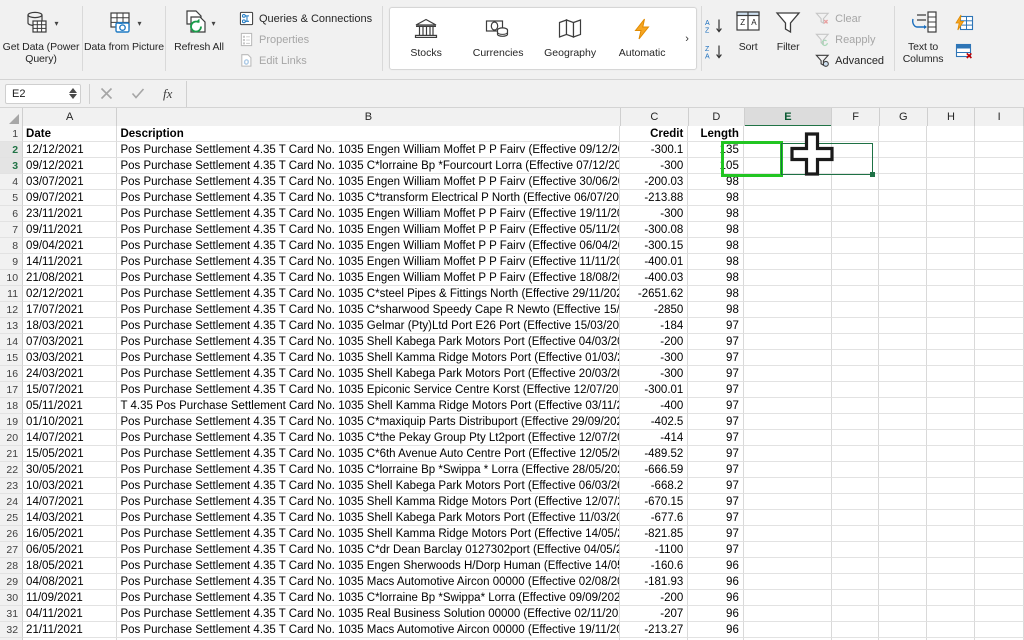 This screenshot has width=1024, height=640. What do you see at coordinates (855, 134) in the screenshot?
I see `cell-F1` at bounding box center [855, 134].